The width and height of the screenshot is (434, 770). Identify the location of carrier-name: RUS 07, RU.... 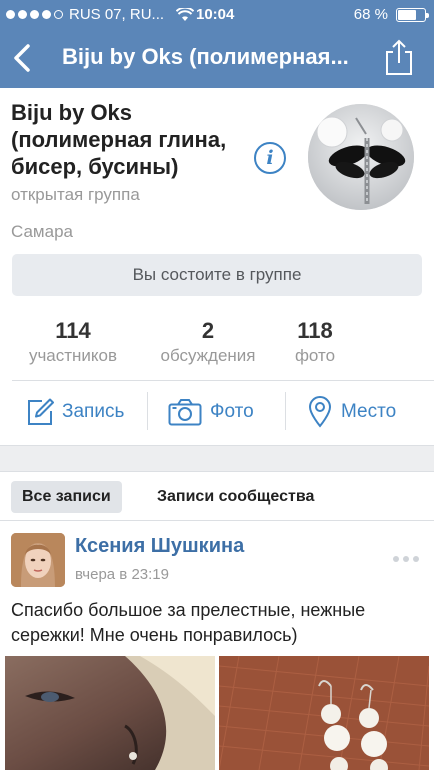
(117, 14).